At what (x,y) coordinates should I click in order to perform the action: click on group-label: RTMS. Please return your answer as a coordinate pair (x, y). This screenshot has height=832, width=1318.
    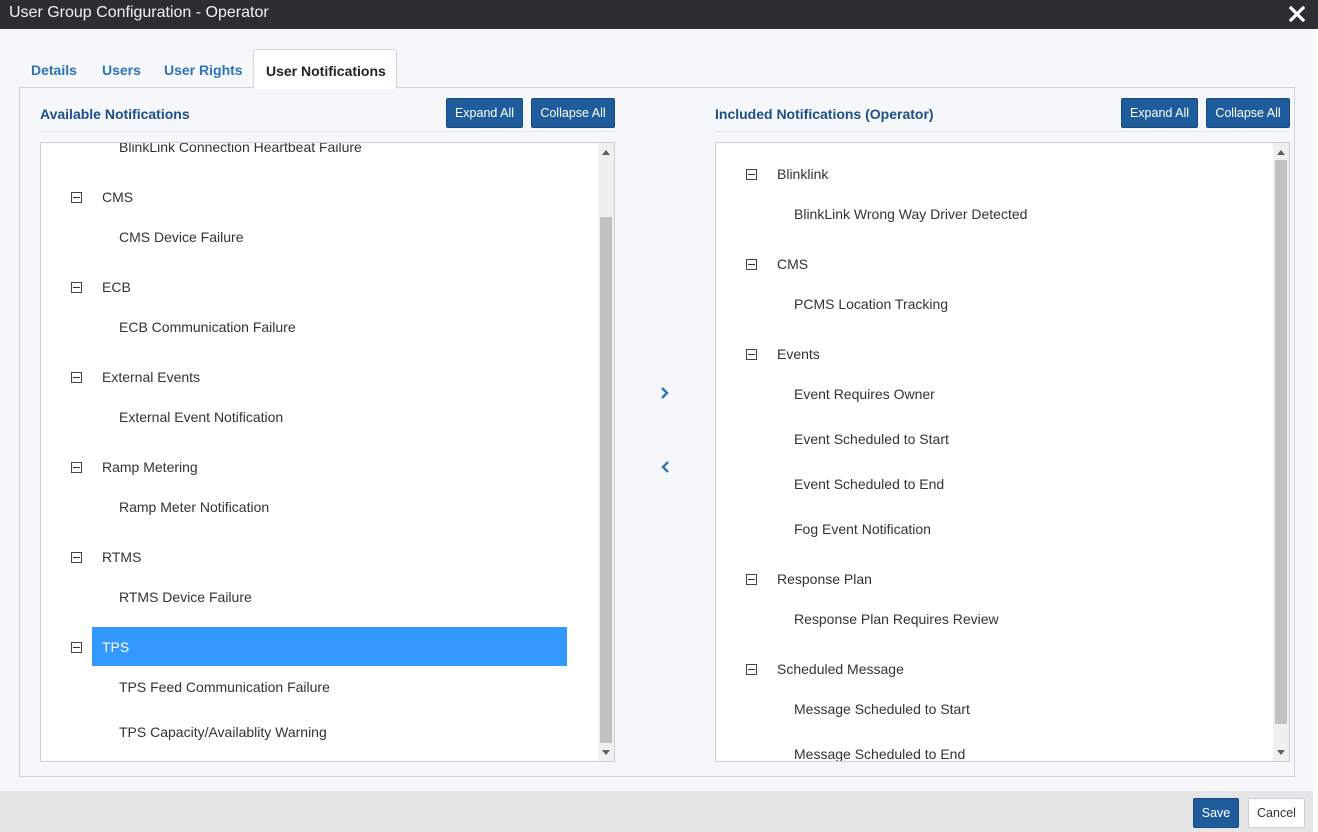
    Looking at the image, I should click on (122, 557).